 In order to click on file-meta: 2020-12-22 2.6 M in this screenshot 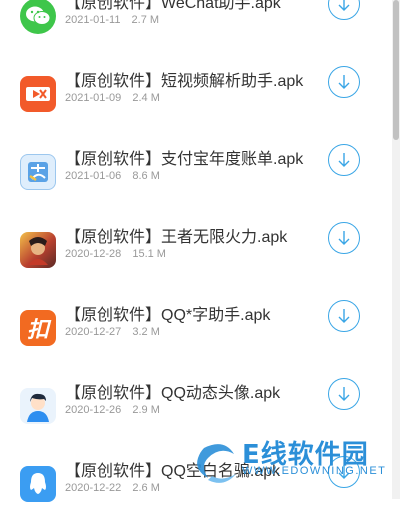, I will do `click(112, 488)`.